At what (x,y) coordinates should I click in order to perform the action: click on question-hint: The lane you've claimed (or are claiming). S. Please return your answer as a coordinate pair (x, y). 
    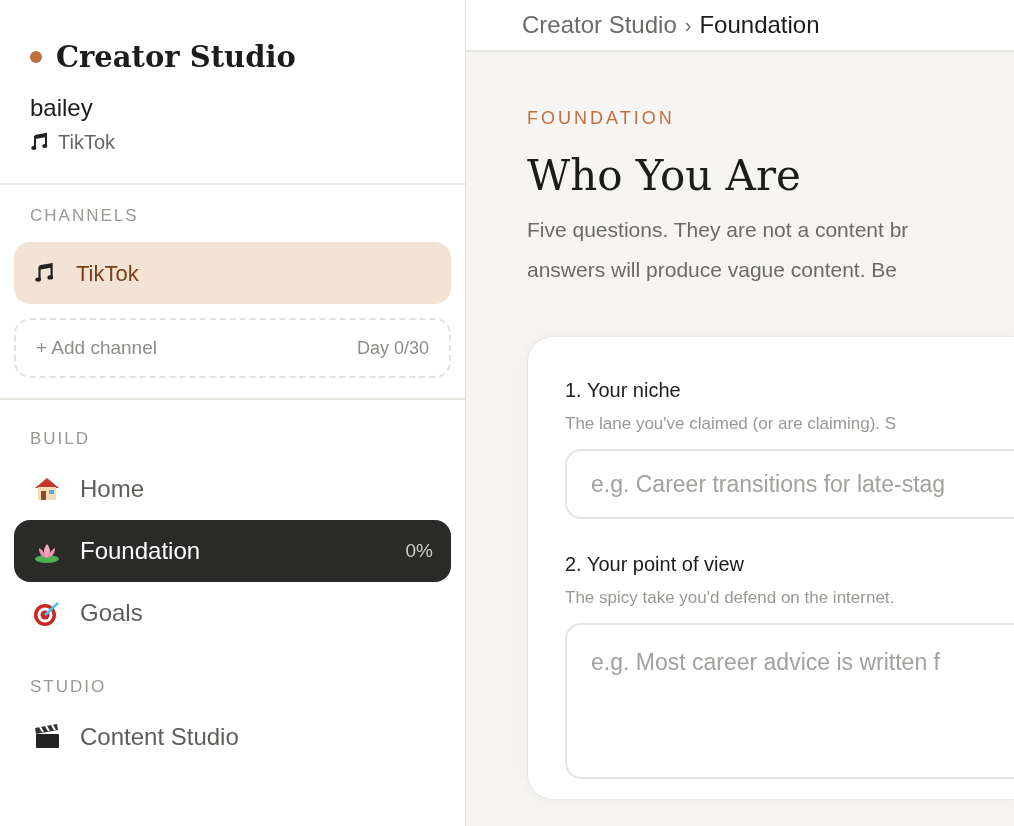
    Looking at the image, I should click on (731, 424).